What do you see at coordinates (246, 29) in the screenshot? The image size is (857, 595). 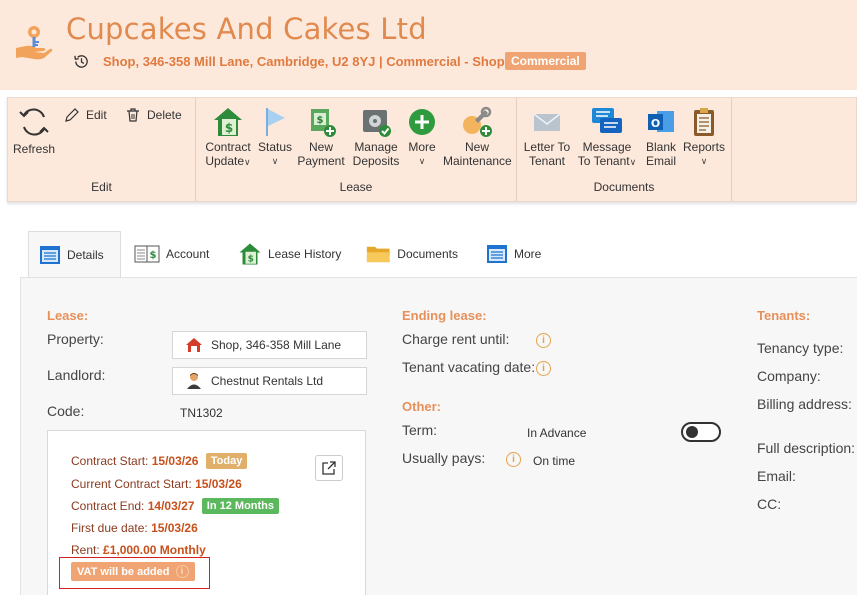 I see `page-title: Cupcakes And Cakes Ltd` at bounding box center [246, 29].